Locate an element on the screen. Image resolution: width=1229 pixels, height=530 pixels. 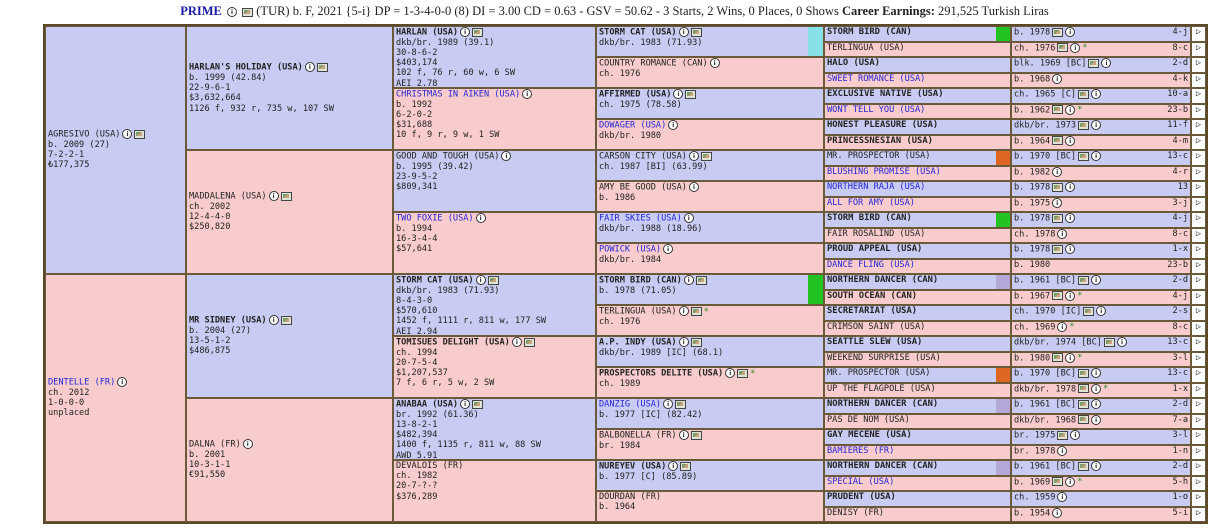
horse-name-link: DEVALOIS (FR) is located at coordinates (429, 466).